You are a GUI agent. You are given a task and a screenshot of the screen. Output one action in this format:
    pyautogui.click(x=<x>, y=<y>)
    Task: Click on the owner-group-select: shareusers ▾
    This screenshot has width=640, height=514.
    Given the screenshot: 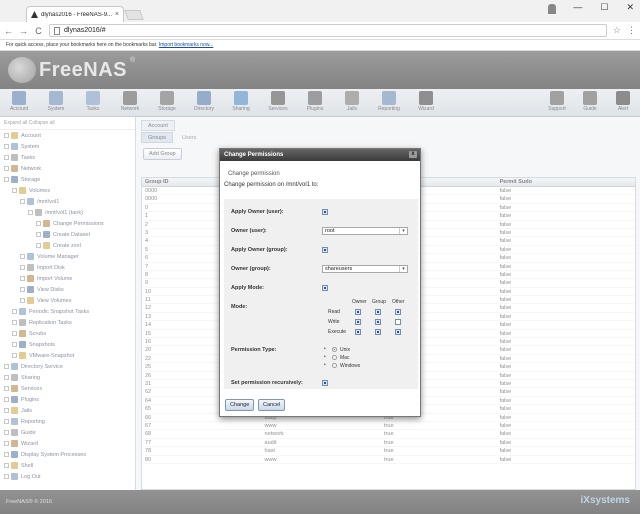 What is the action you would take?
    pyautogui.click(x=365, y=269)
    